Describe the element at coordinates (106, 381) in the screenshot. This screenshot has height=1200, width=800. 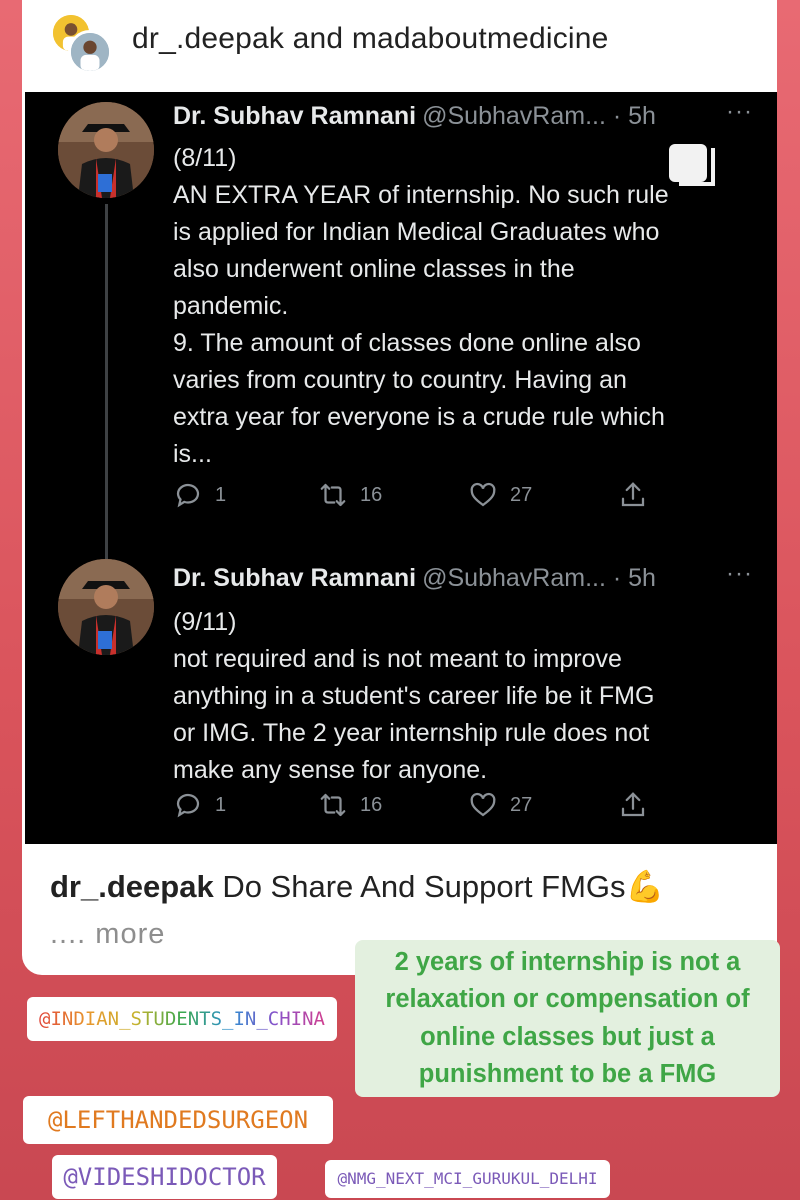
I see `thread-line` at that location.